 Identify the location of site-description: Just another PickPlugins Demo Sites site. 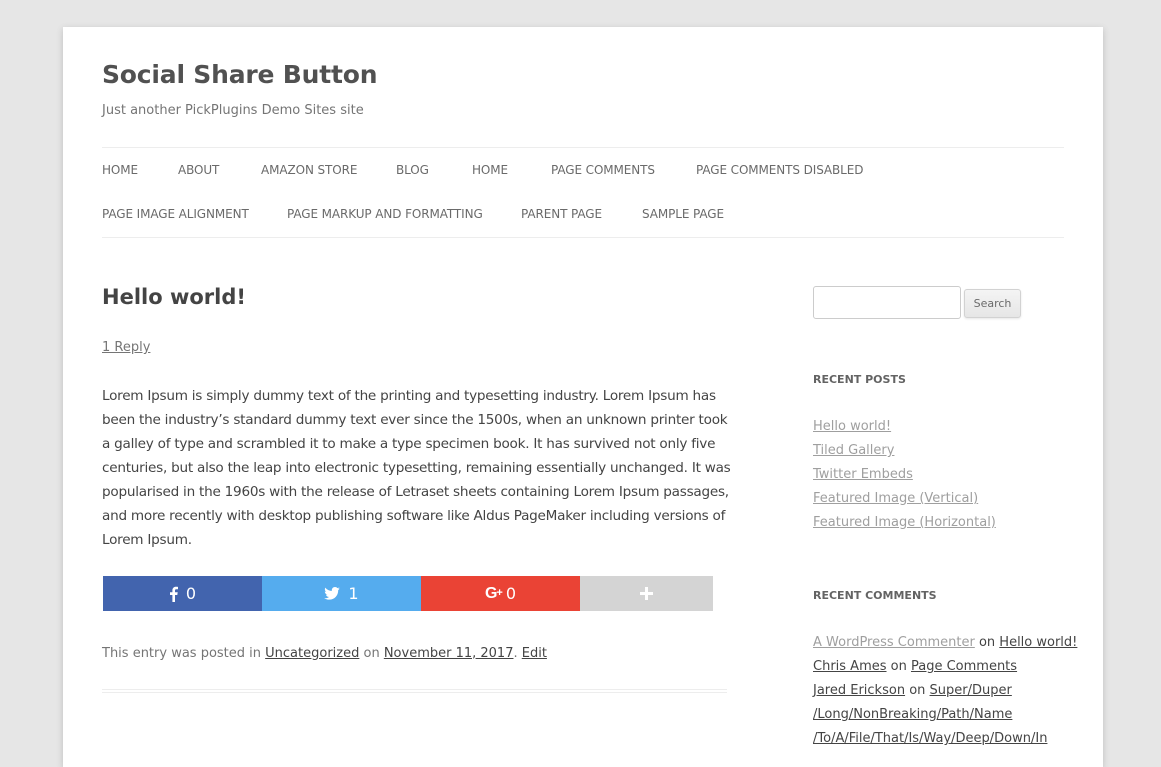
(233, 110).